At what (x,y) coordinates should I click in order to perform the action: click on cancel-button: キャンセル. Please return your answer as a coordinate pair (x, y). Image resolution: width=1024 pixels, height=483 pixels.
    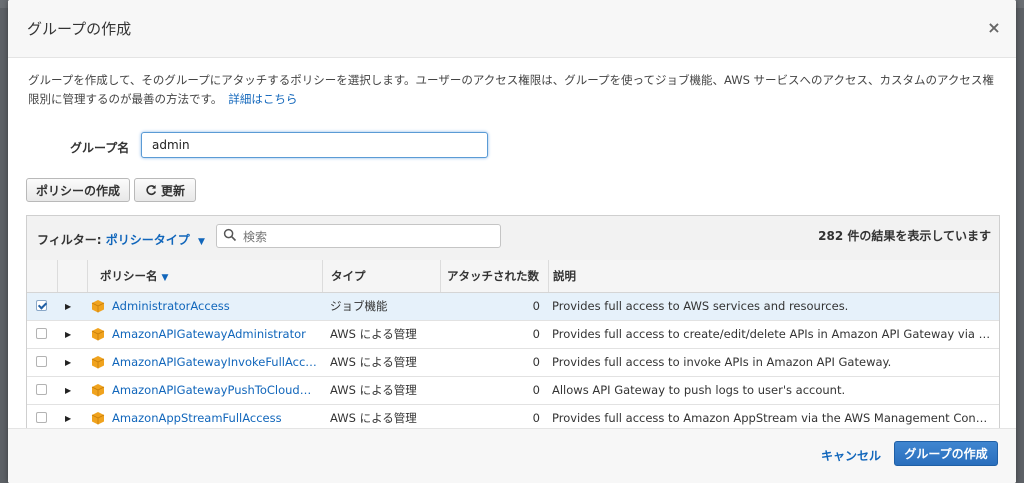
    Looking at the image, I should click on (851, 455).